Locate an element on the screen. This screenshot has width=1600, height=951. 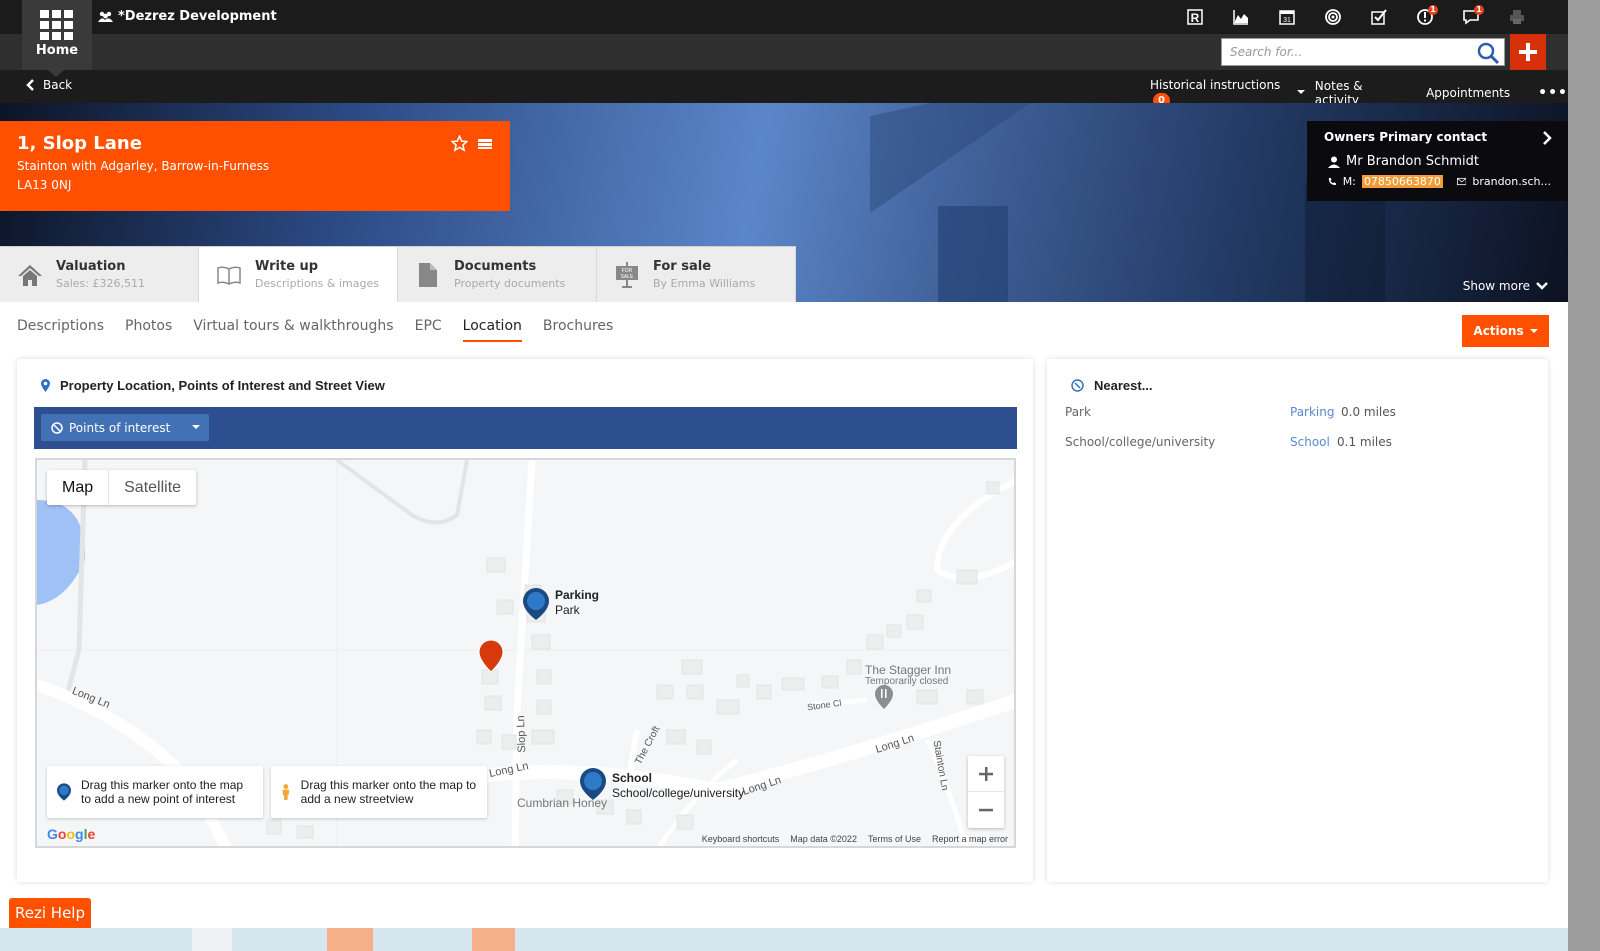
tab-documents: Documents Property documents is located at coordinates (497, 274).